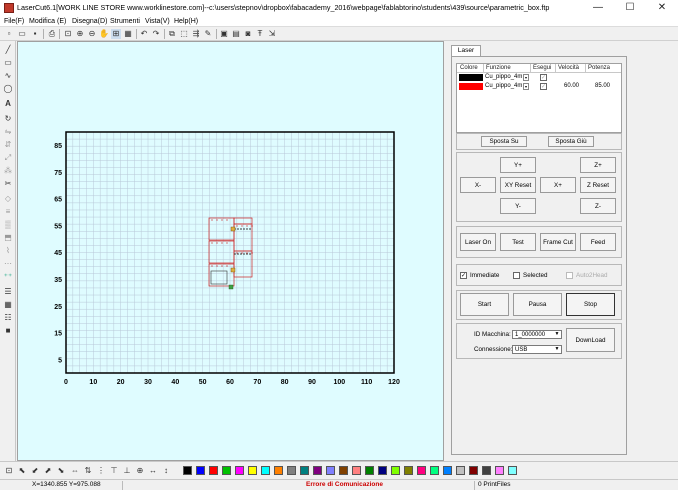 This screenshot has width=678, height=490. I want to click on zoom-fit-icon: ⊡, so click(68, 34).